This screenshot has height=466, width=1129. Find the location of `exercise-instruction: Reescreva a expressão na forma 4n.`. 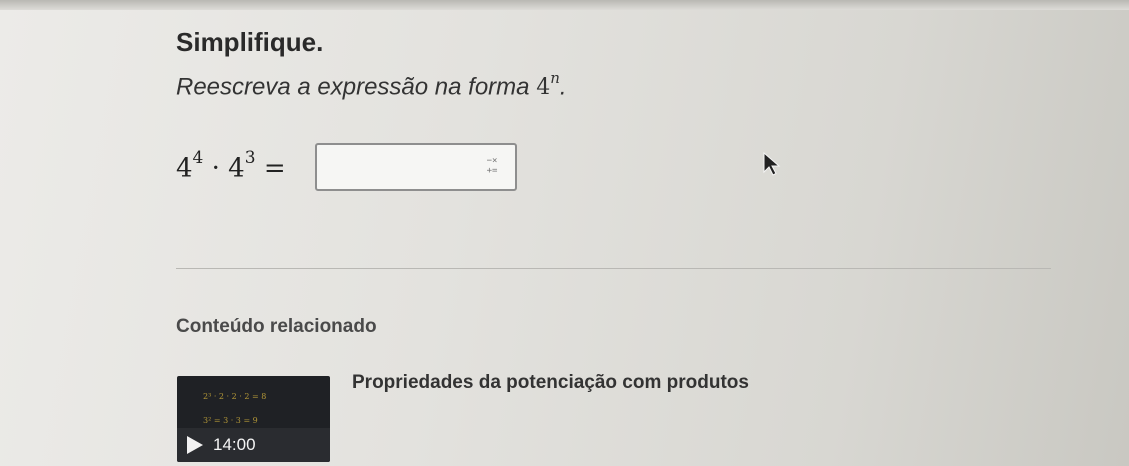

exercise-instruction: Reescreva a expressão na forma 4n. is located at coordinates (371, 85).